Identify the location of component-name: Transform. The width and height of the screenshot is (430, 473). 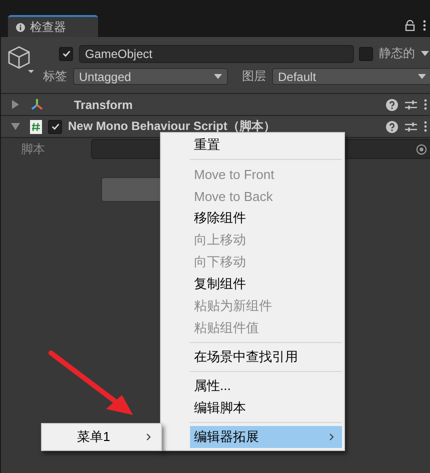
(104, 105).